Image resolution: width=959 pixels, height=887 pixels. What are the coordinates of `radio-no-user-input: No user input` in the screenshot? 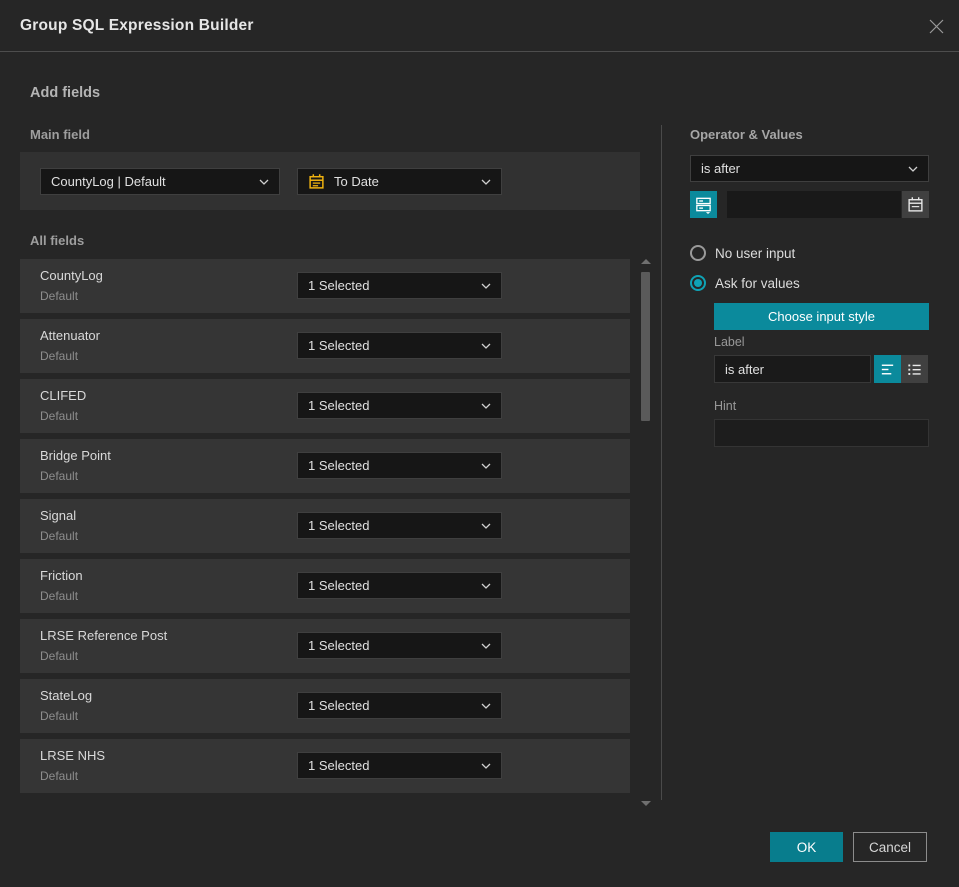 It's located at (742, 253).